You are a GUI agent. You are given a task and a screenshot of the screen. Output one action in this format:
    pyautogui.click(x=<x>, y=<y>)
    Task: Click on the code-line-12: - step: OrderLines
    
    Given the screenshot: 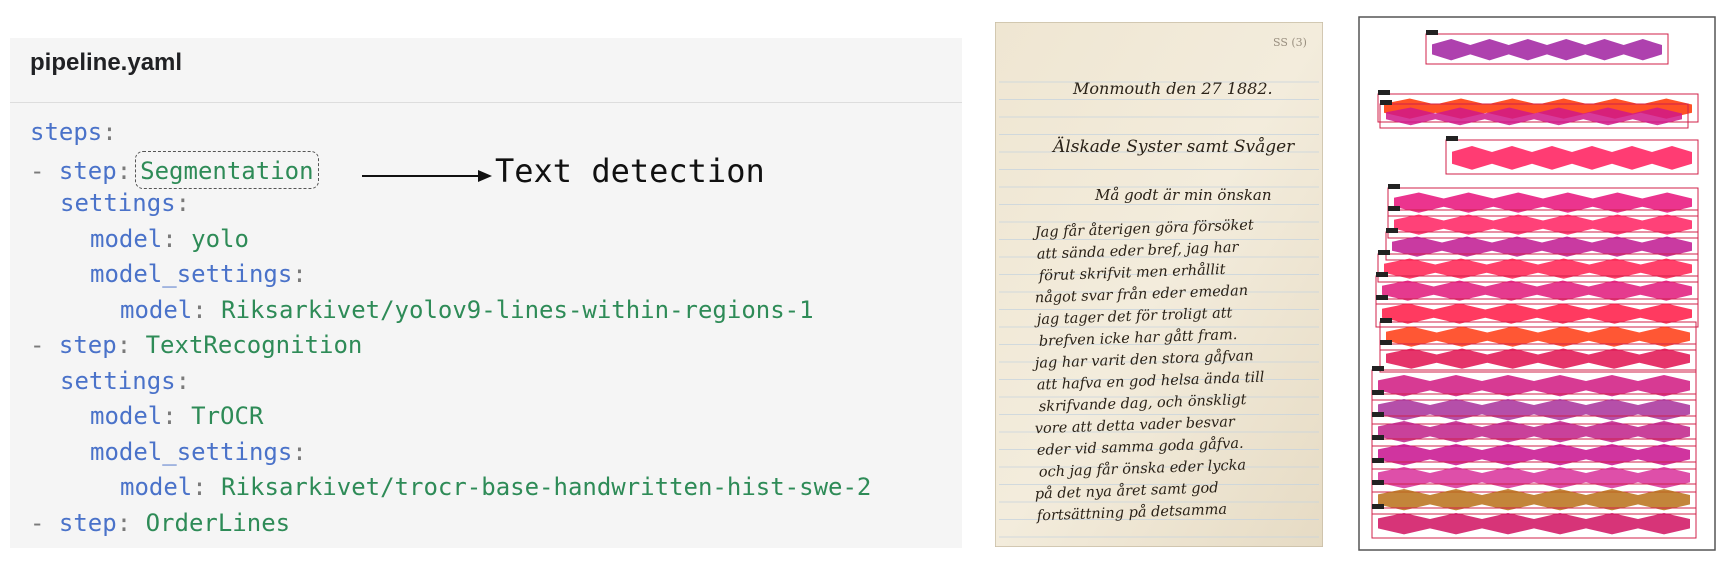 What is the action you would take?
    pyautogui.click(x=160, y=522)
    